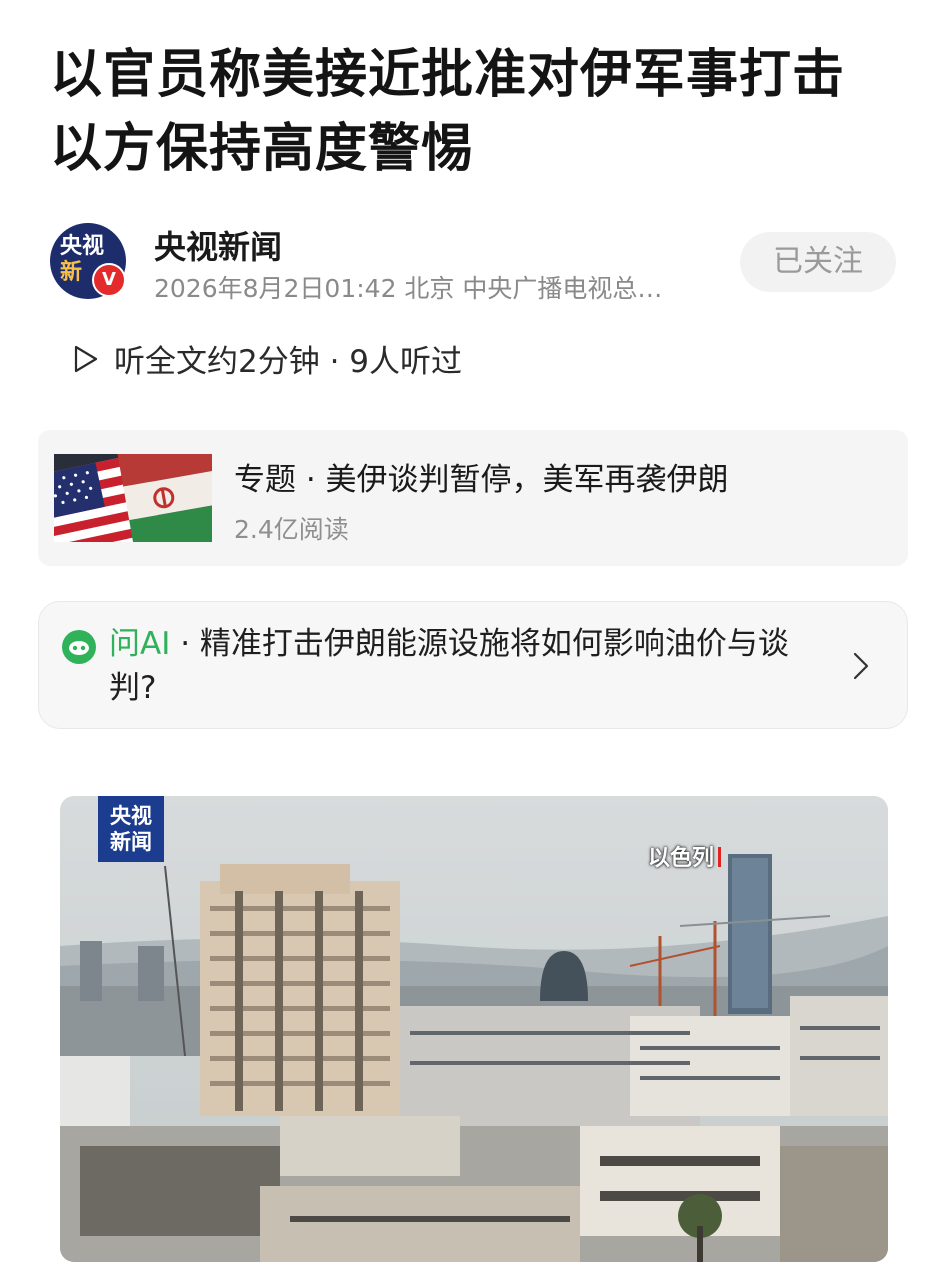 The image size is (946, 1274). Describe the element at coordinates (133, 498) in the screenshot. I see `us-iran-flags-thumbnail` at that location.